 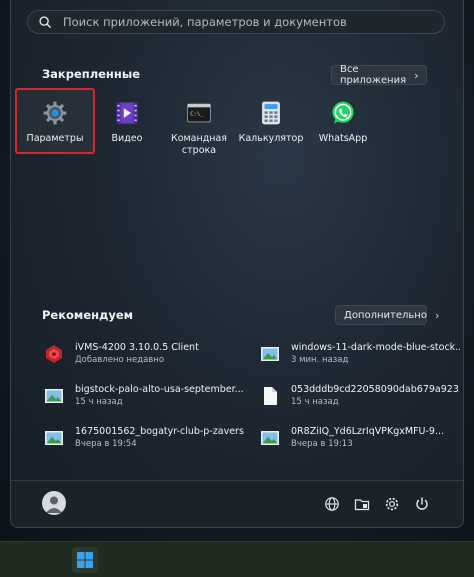 I want to click on item-subtitle: Добавлено недавно, so click(x=120, y=360).